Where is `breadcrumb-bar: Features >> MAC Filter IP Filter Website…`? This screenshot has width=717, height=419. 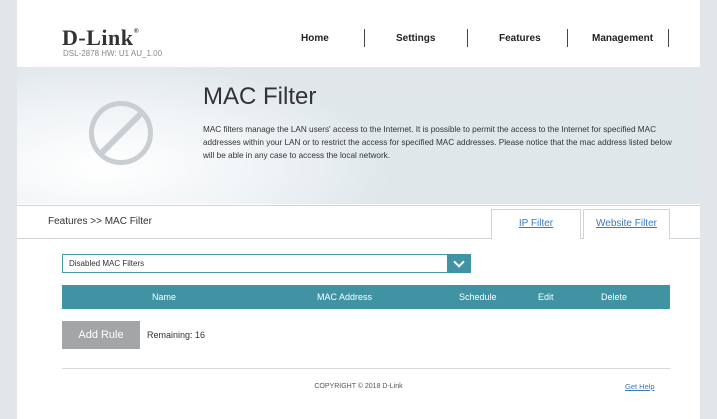
breadcrumb-bar: Features >> MAC Filter IP Filter Website… is located at coordinates (358, 222).